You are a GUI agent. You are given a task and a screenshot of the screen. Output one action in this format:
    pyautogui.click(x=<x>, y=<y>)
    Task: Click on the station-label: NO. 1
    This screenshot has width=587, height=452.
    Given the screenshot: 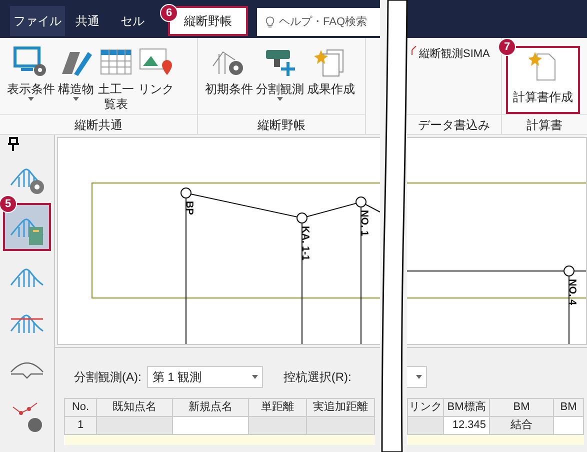 What is the action you would take?
    pyautogui.click(x=364, y=223)
    